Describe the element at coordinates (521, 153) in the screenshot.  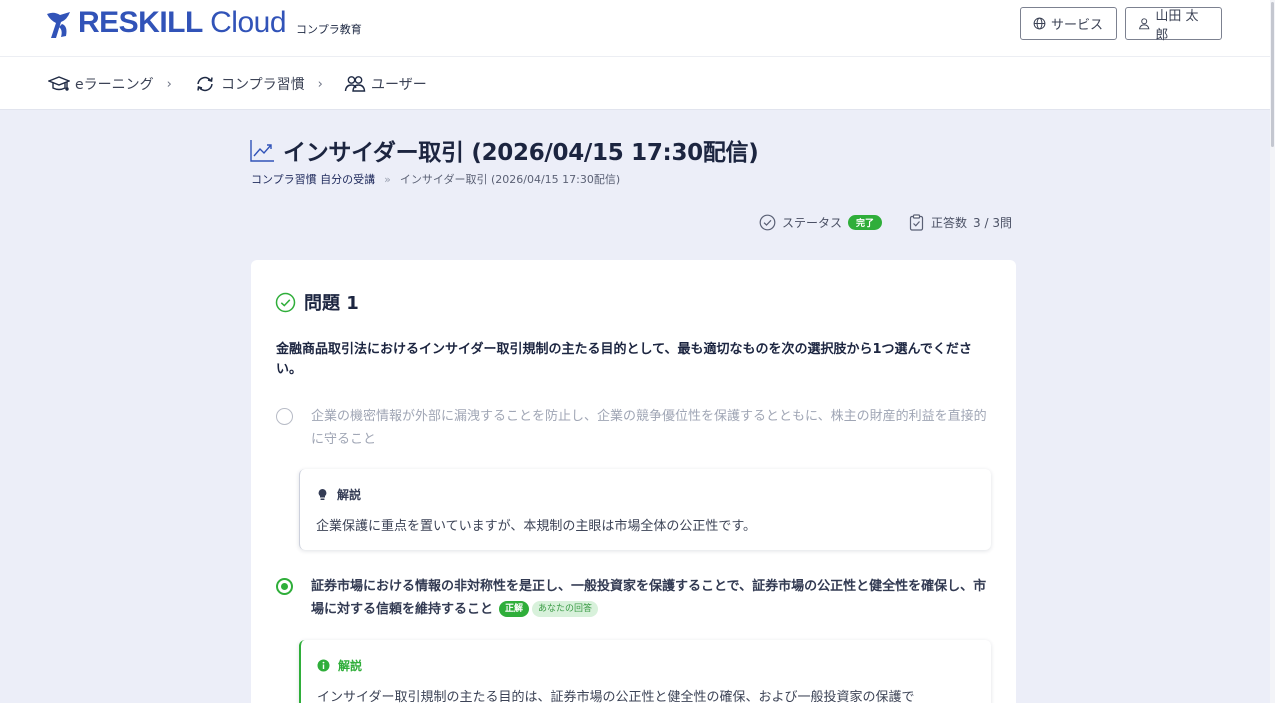
I see `page-title: インサイダー取引 (2026/04/15 17:30配信)` at that location.